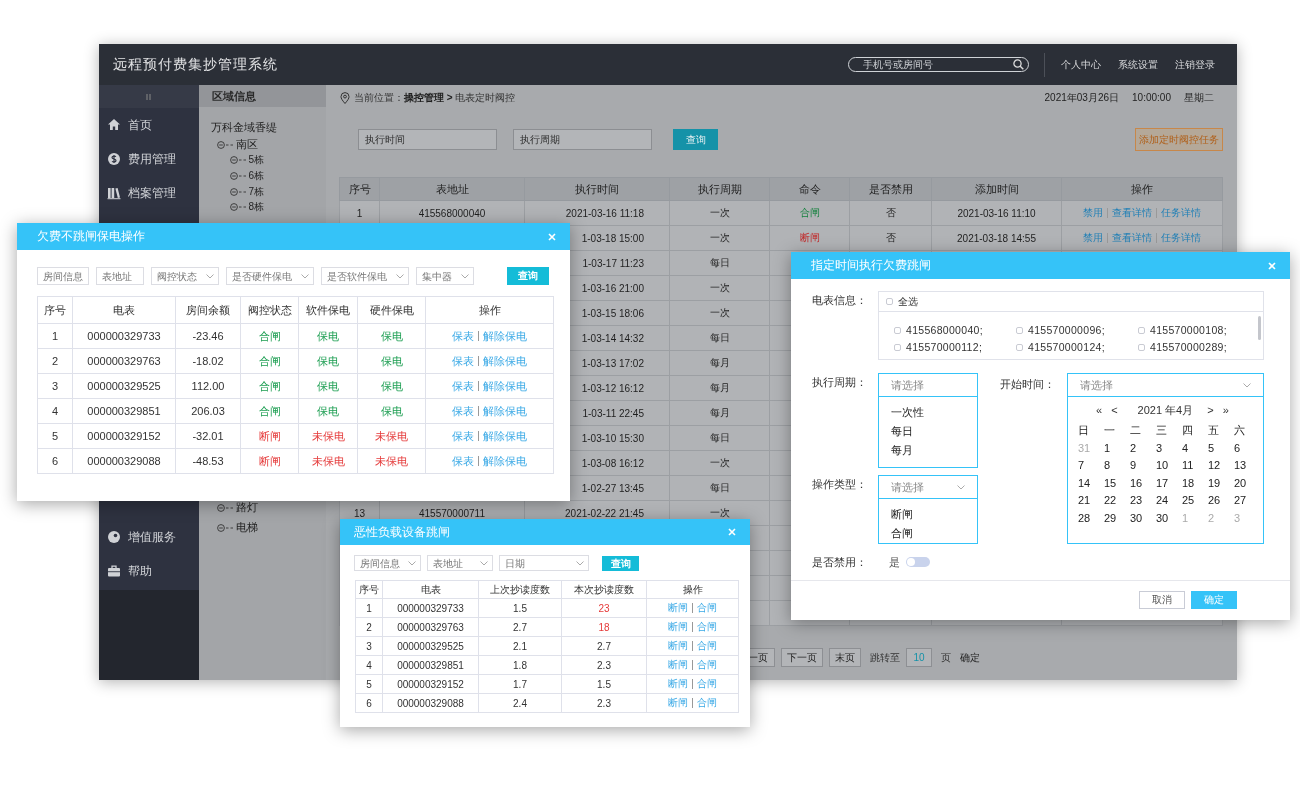 The width and height of the screenshot is (1300, 791). I want to click on tree-item: 6栋, so click(256, 176).